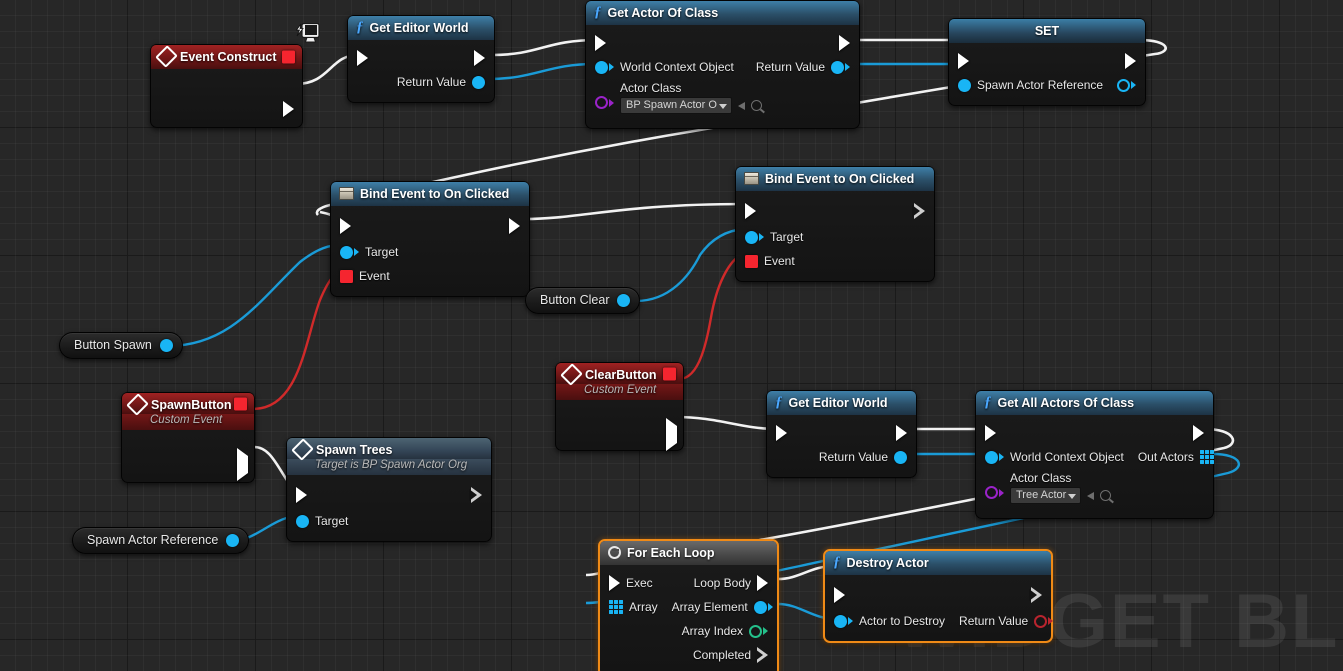  Describe the element at coordinates (430, 239) in the screenshot. I see `node-bind-event-on-clicked-spawn: Bind Event to On Clicked Target Event` at that location.